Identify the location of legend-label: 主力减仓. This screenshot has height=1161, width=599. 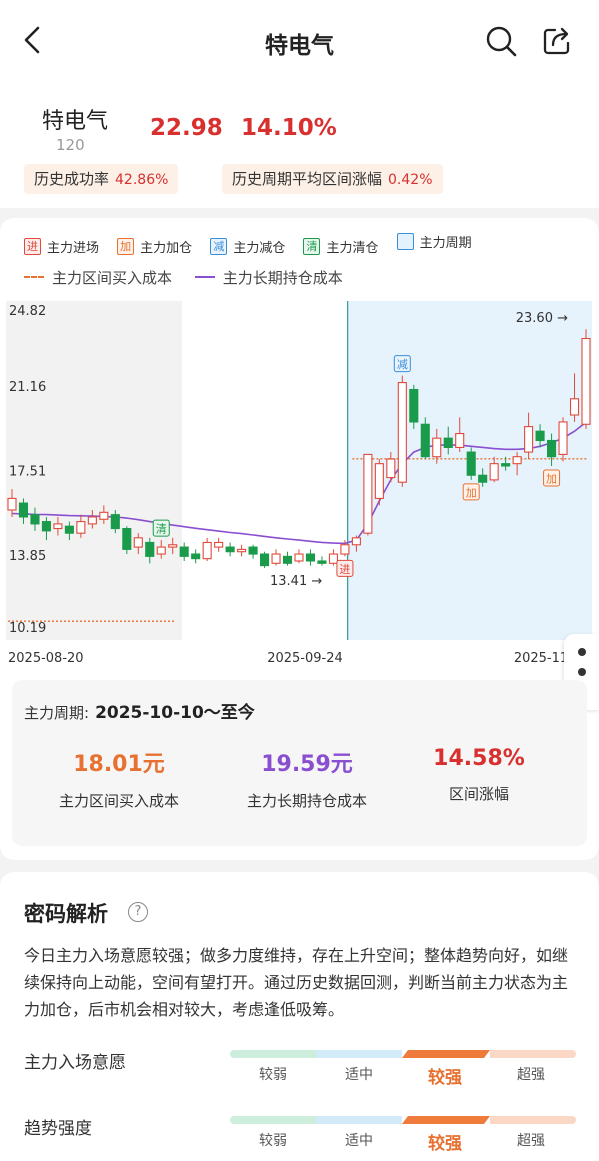
(259, 248).